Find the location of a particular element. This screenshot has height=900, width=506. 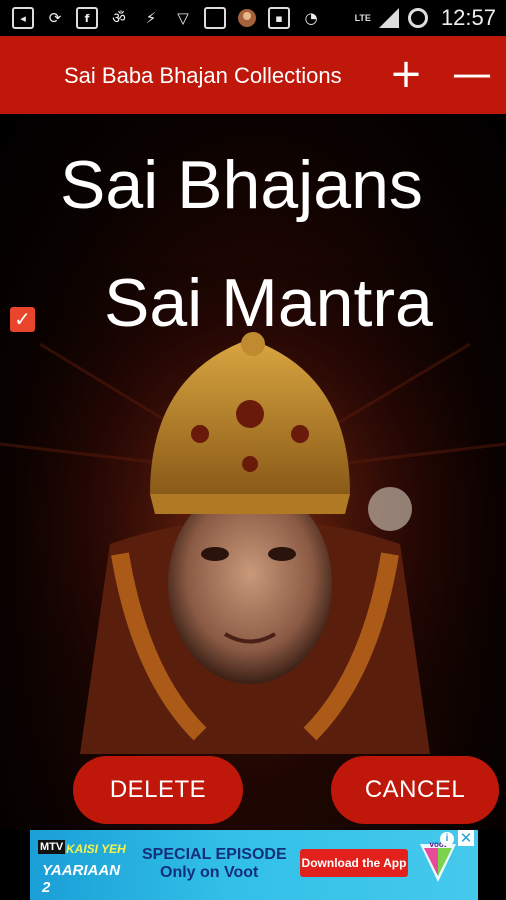

ad-subline: Only on Voot is located at coordinates (209, 872).